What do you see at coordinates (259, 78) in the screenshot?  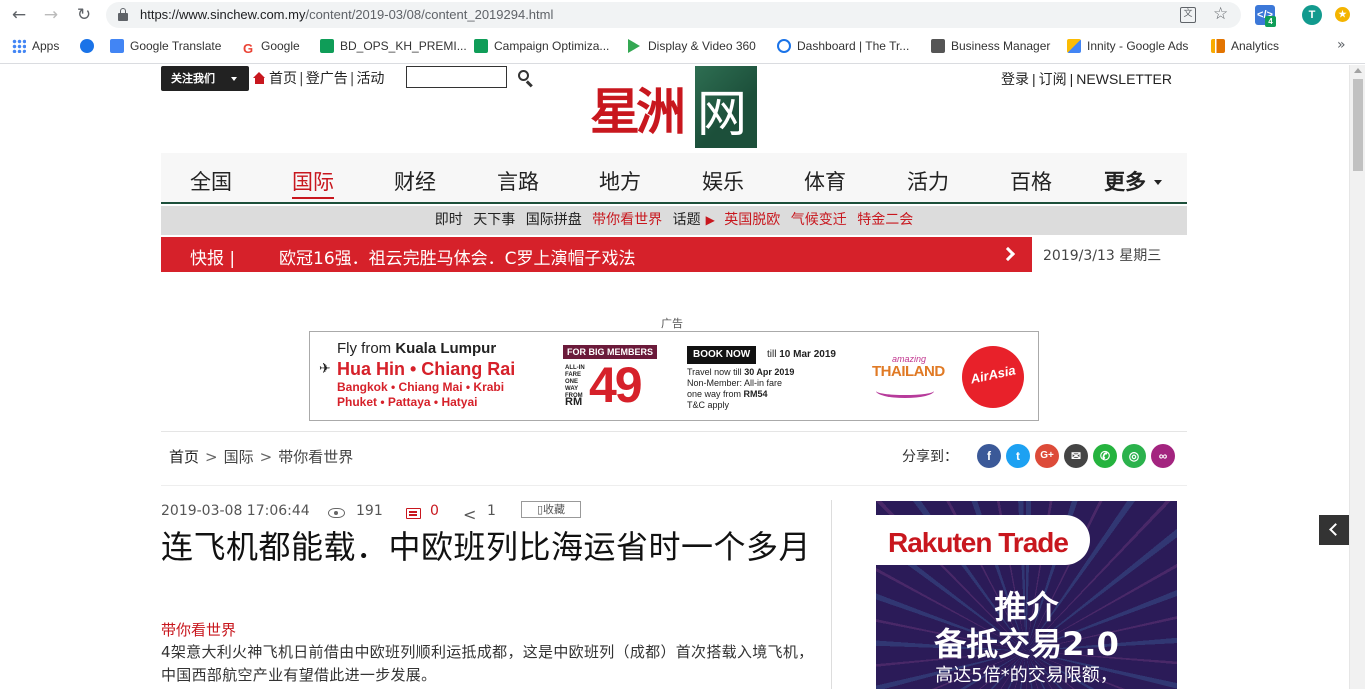 I see `home-icon` at bounding box center [259, 78].